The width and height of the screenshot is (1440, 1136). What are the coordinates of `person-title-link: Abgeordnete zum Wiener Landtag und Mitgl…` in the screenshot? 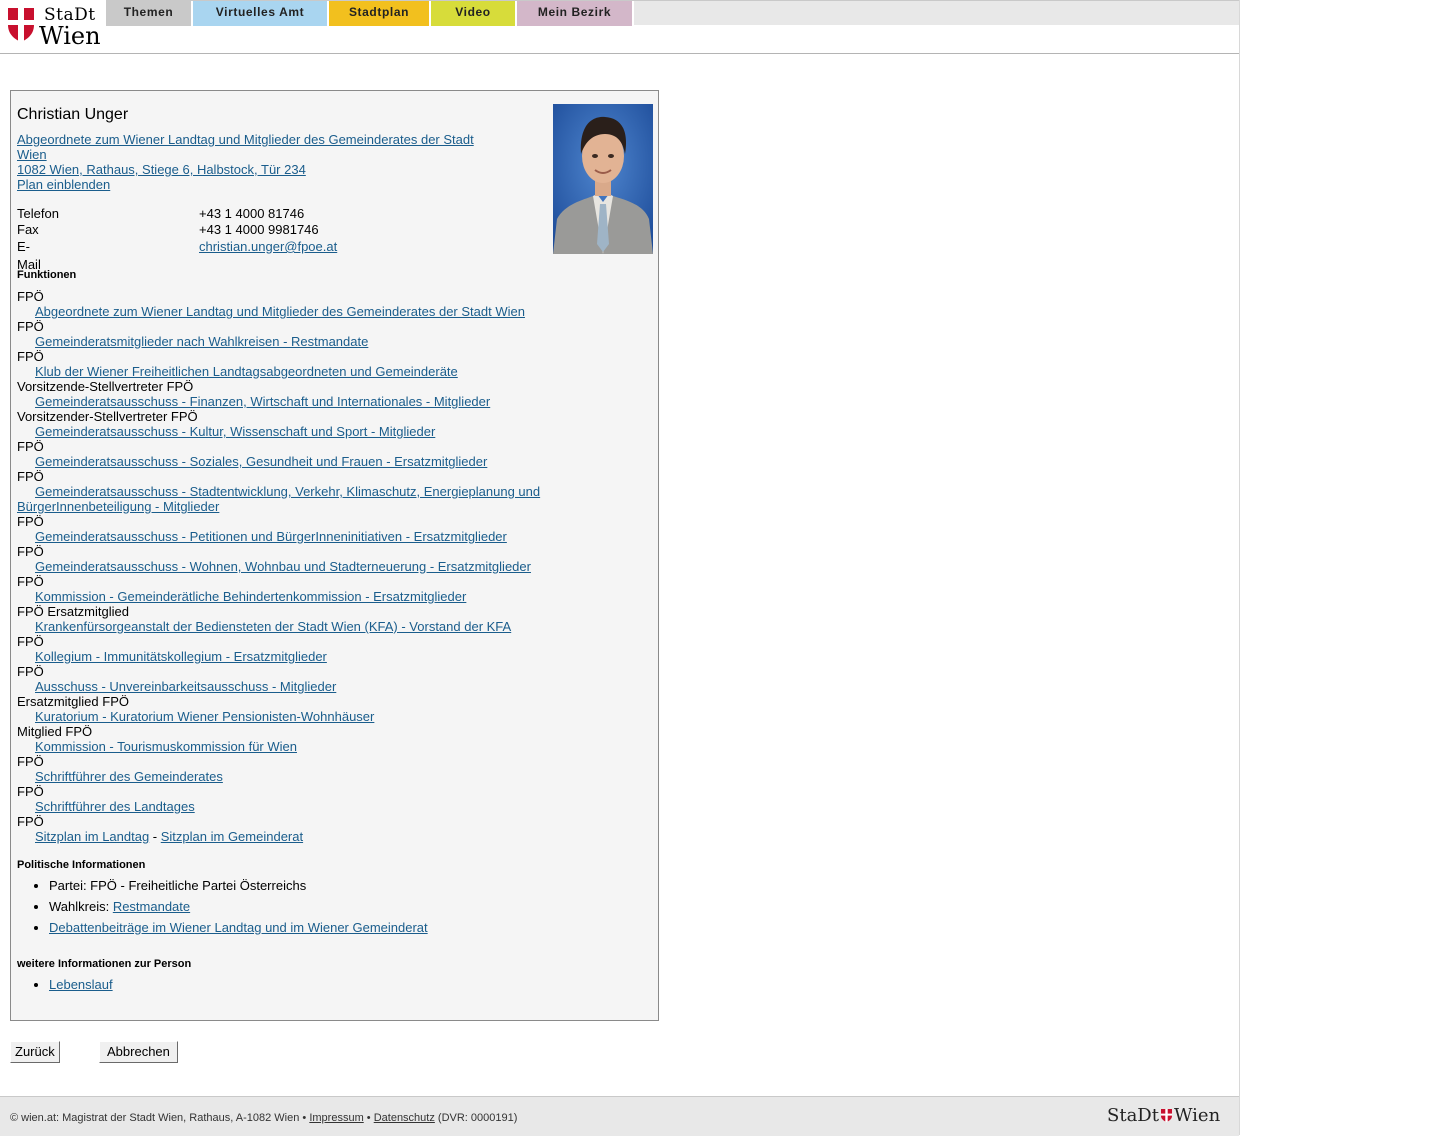 It's located at (252, 147).